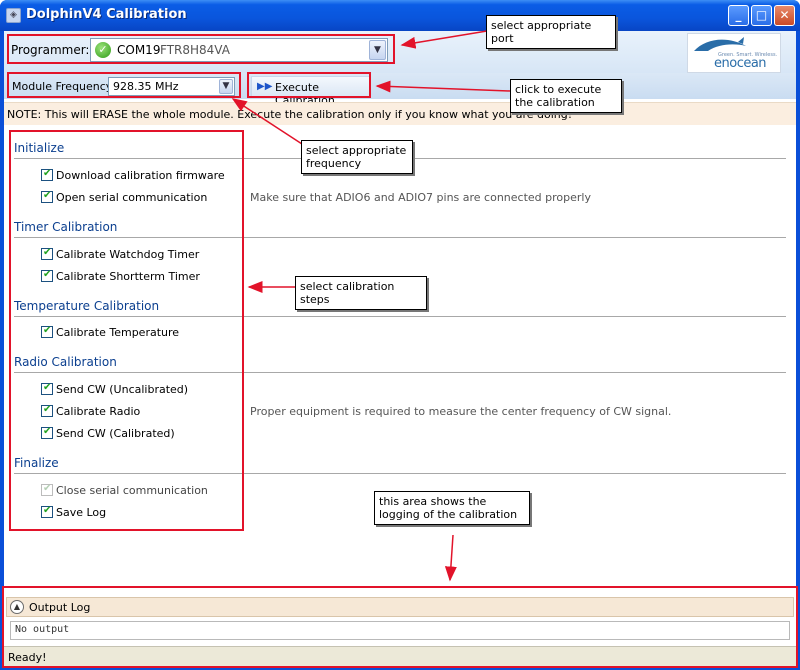  Describe the element at coordinates (361, 293) in the screenshot. I see `callout-steps: select calibration steps` at that location.